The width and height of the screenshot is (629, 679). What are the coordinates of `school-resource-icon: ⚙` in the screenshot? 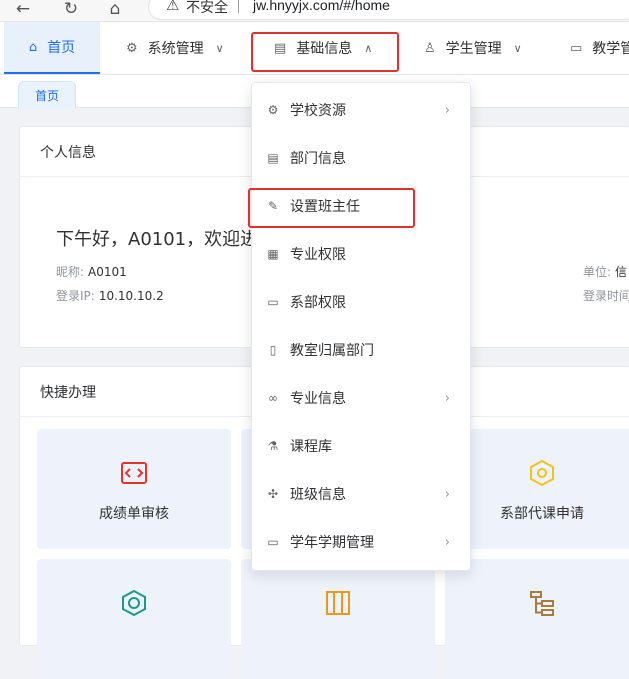 It's located at (273, 110).